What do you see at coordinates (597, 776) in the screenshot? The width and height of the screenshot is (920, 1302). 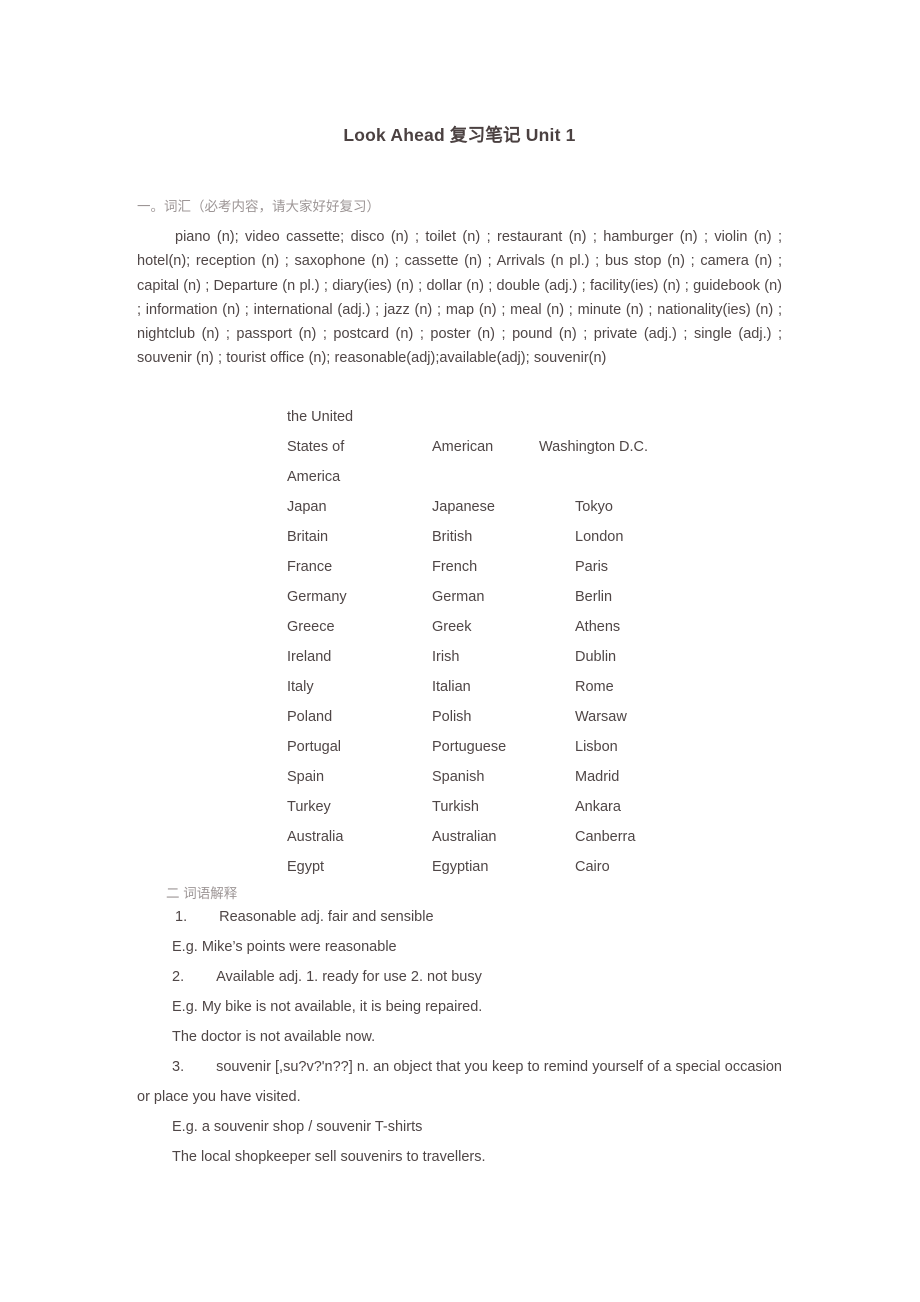 I see `table-cell-capital: Madrid` at bounding box center [597, 776].